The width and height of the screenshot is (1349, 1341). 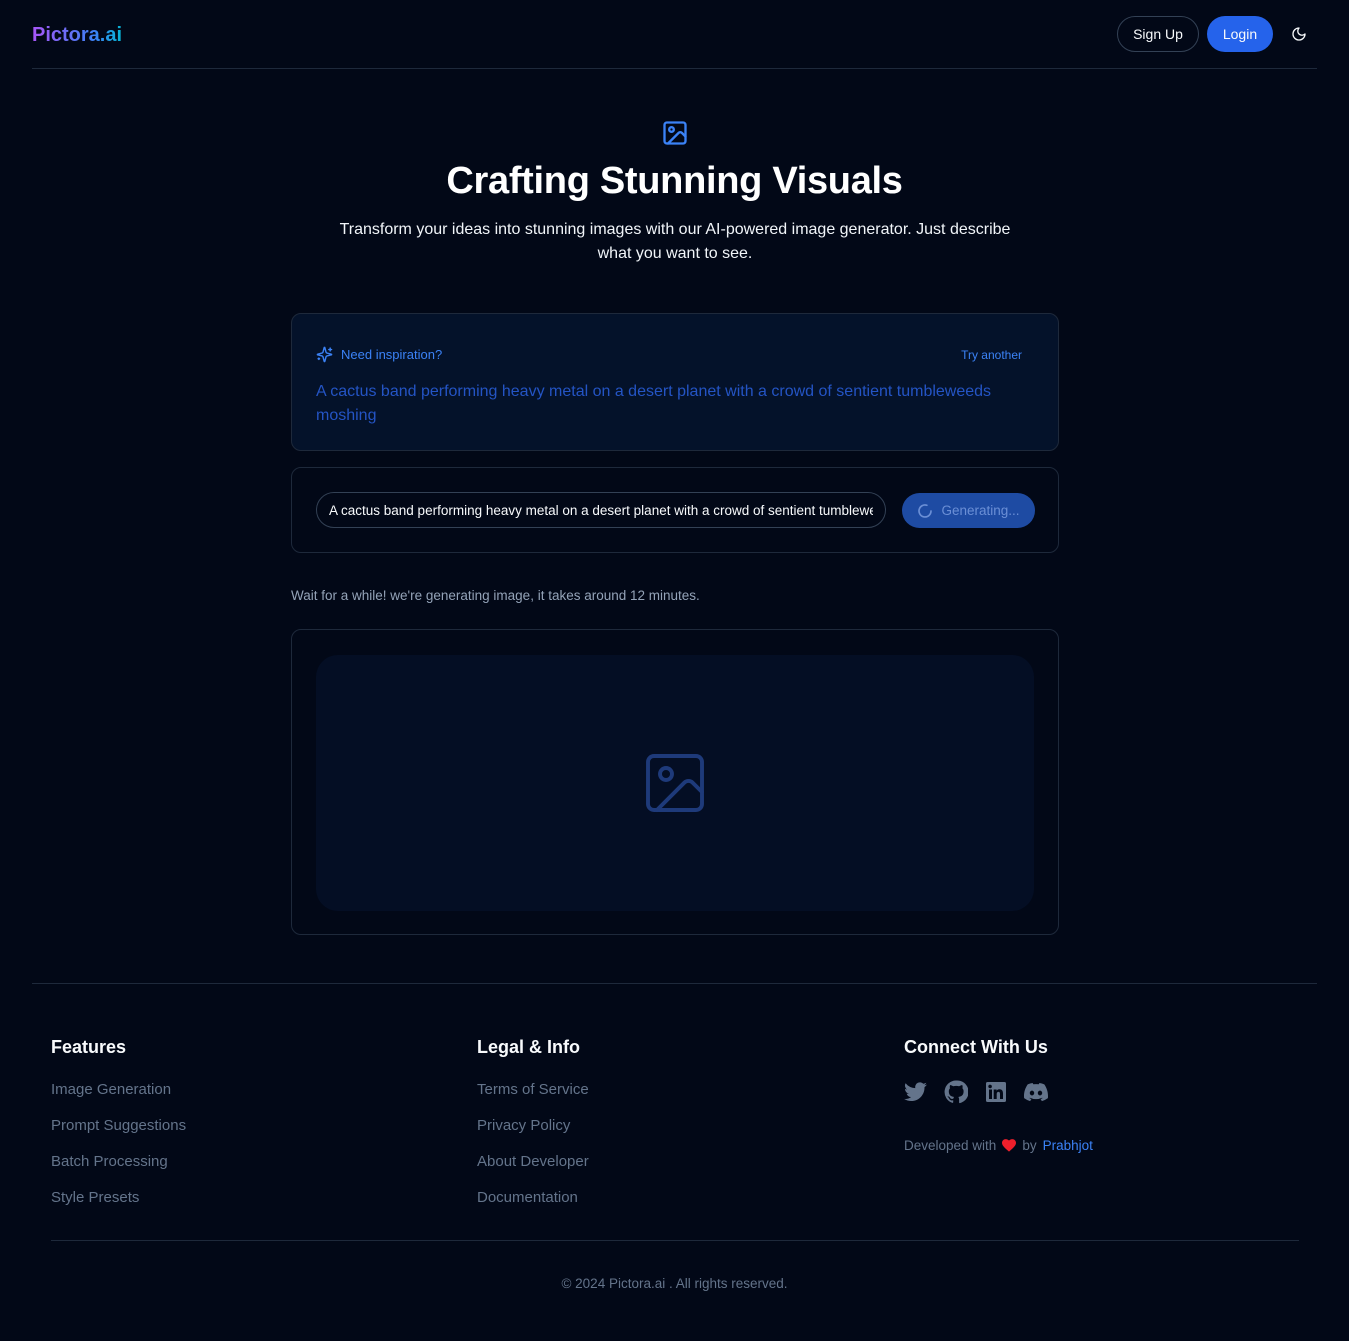 I want to click on page-title: Crafting Stunning Visuals, so click(x=674, y=181).